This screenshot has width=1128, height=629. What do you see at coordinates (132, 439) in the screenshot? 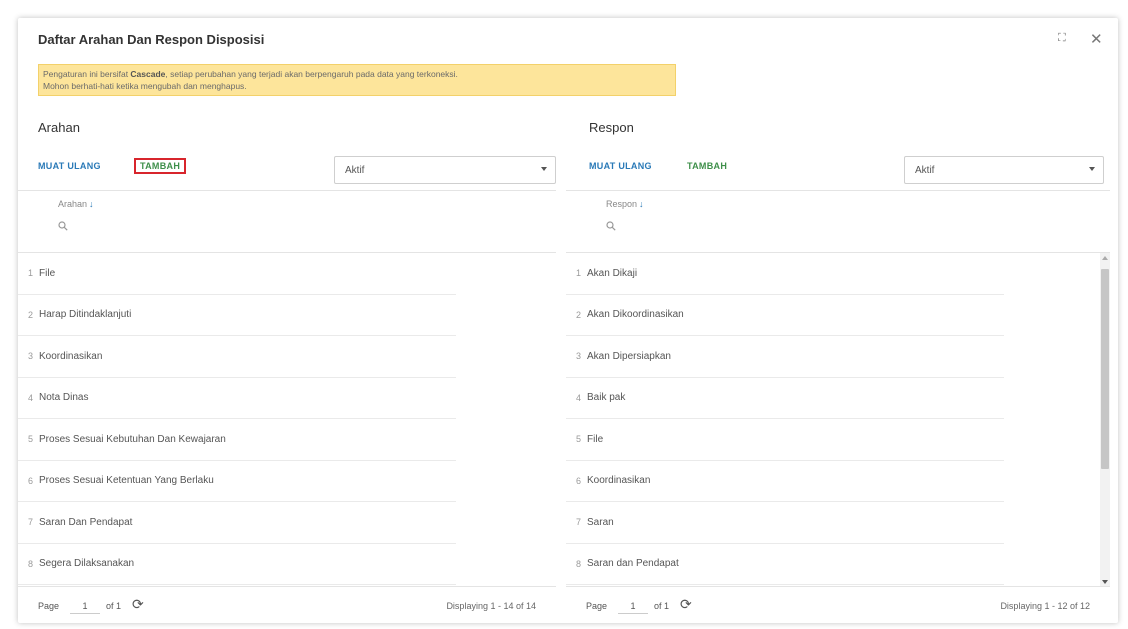
I see `row-label: Proses Sesuai Kebutuhan Dan Kewajaran` at bounding box center [132, 439].